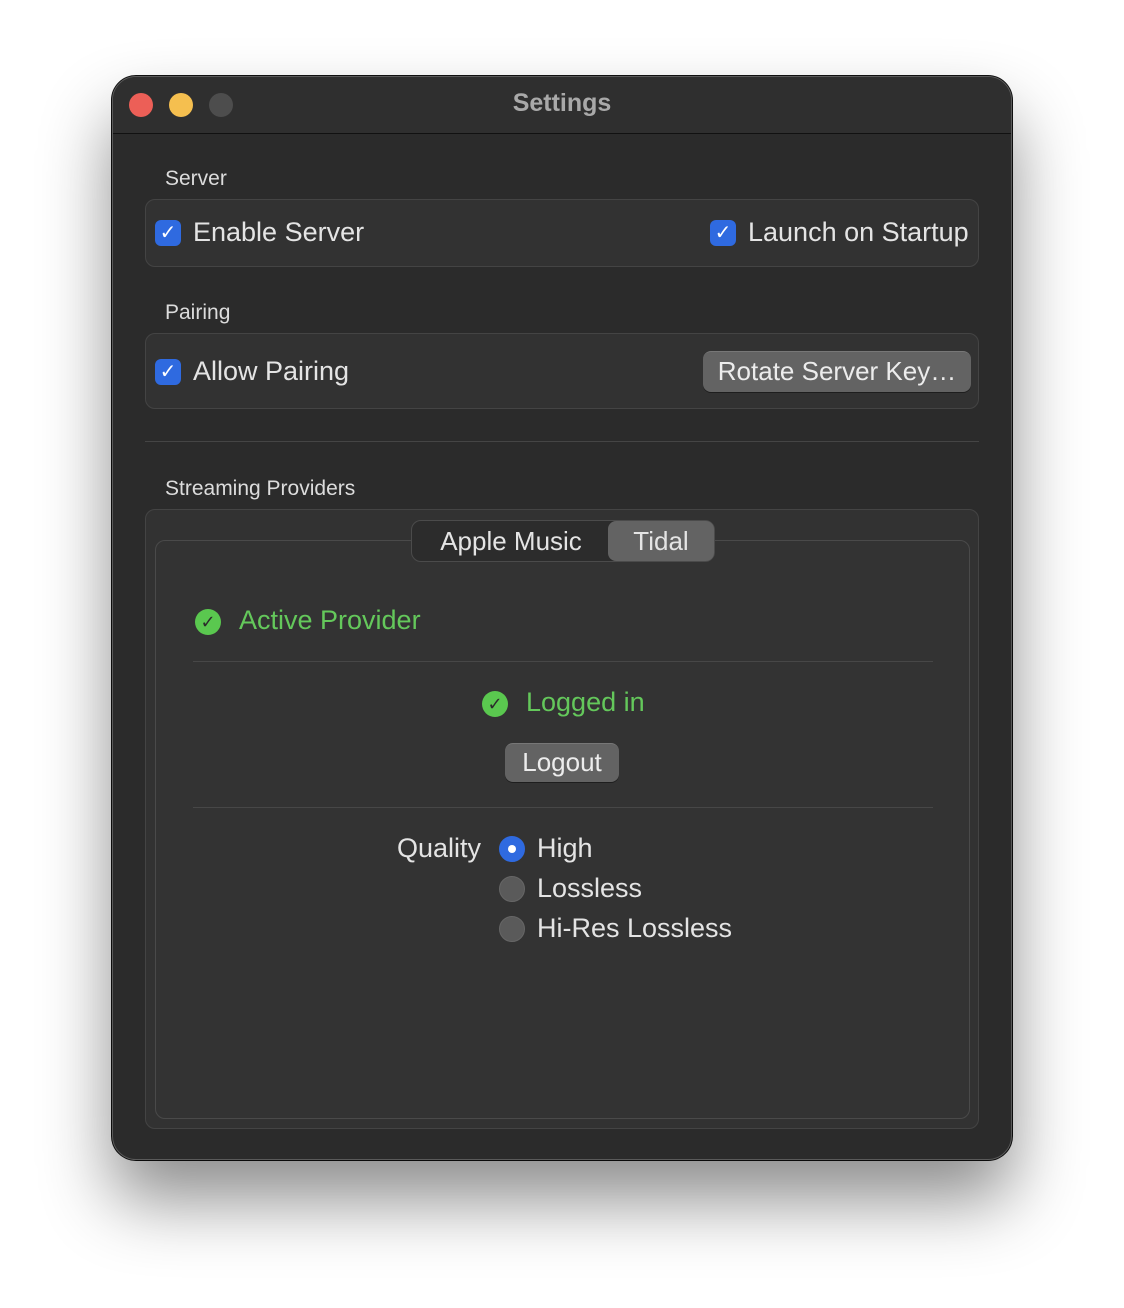  Describe the element at coordinates (330, 620) in the screenshot. I see `active-provider-status: Active Provider` at that location.